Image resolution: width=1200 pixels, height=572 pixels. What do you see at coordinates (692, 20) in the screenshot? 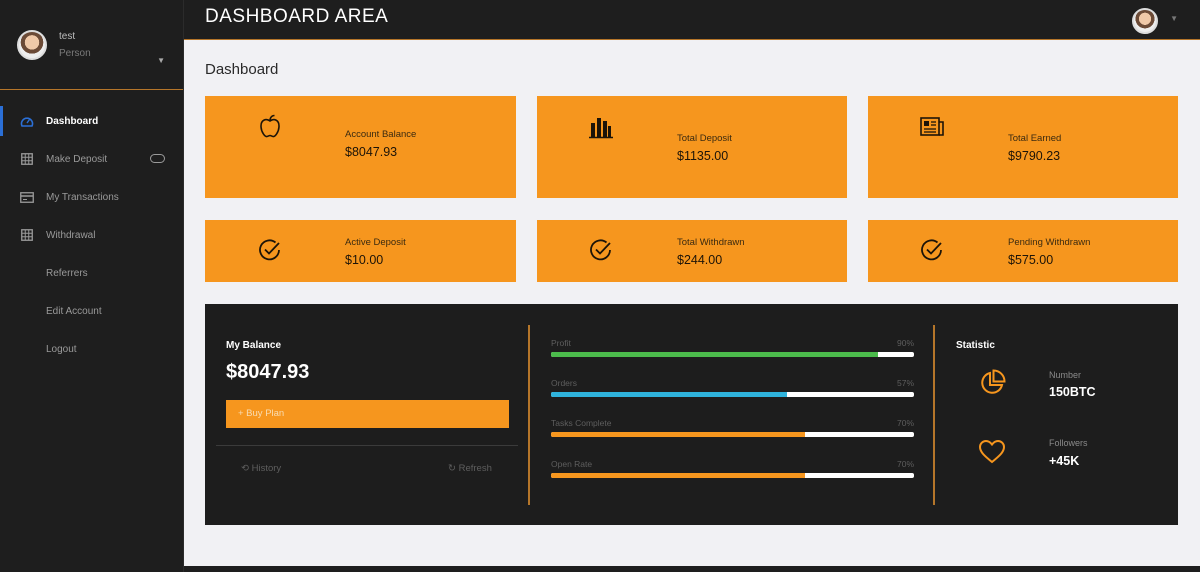
I see `top-bar: DASHBOARD AREA ▼` at bounding box center [692, 20].